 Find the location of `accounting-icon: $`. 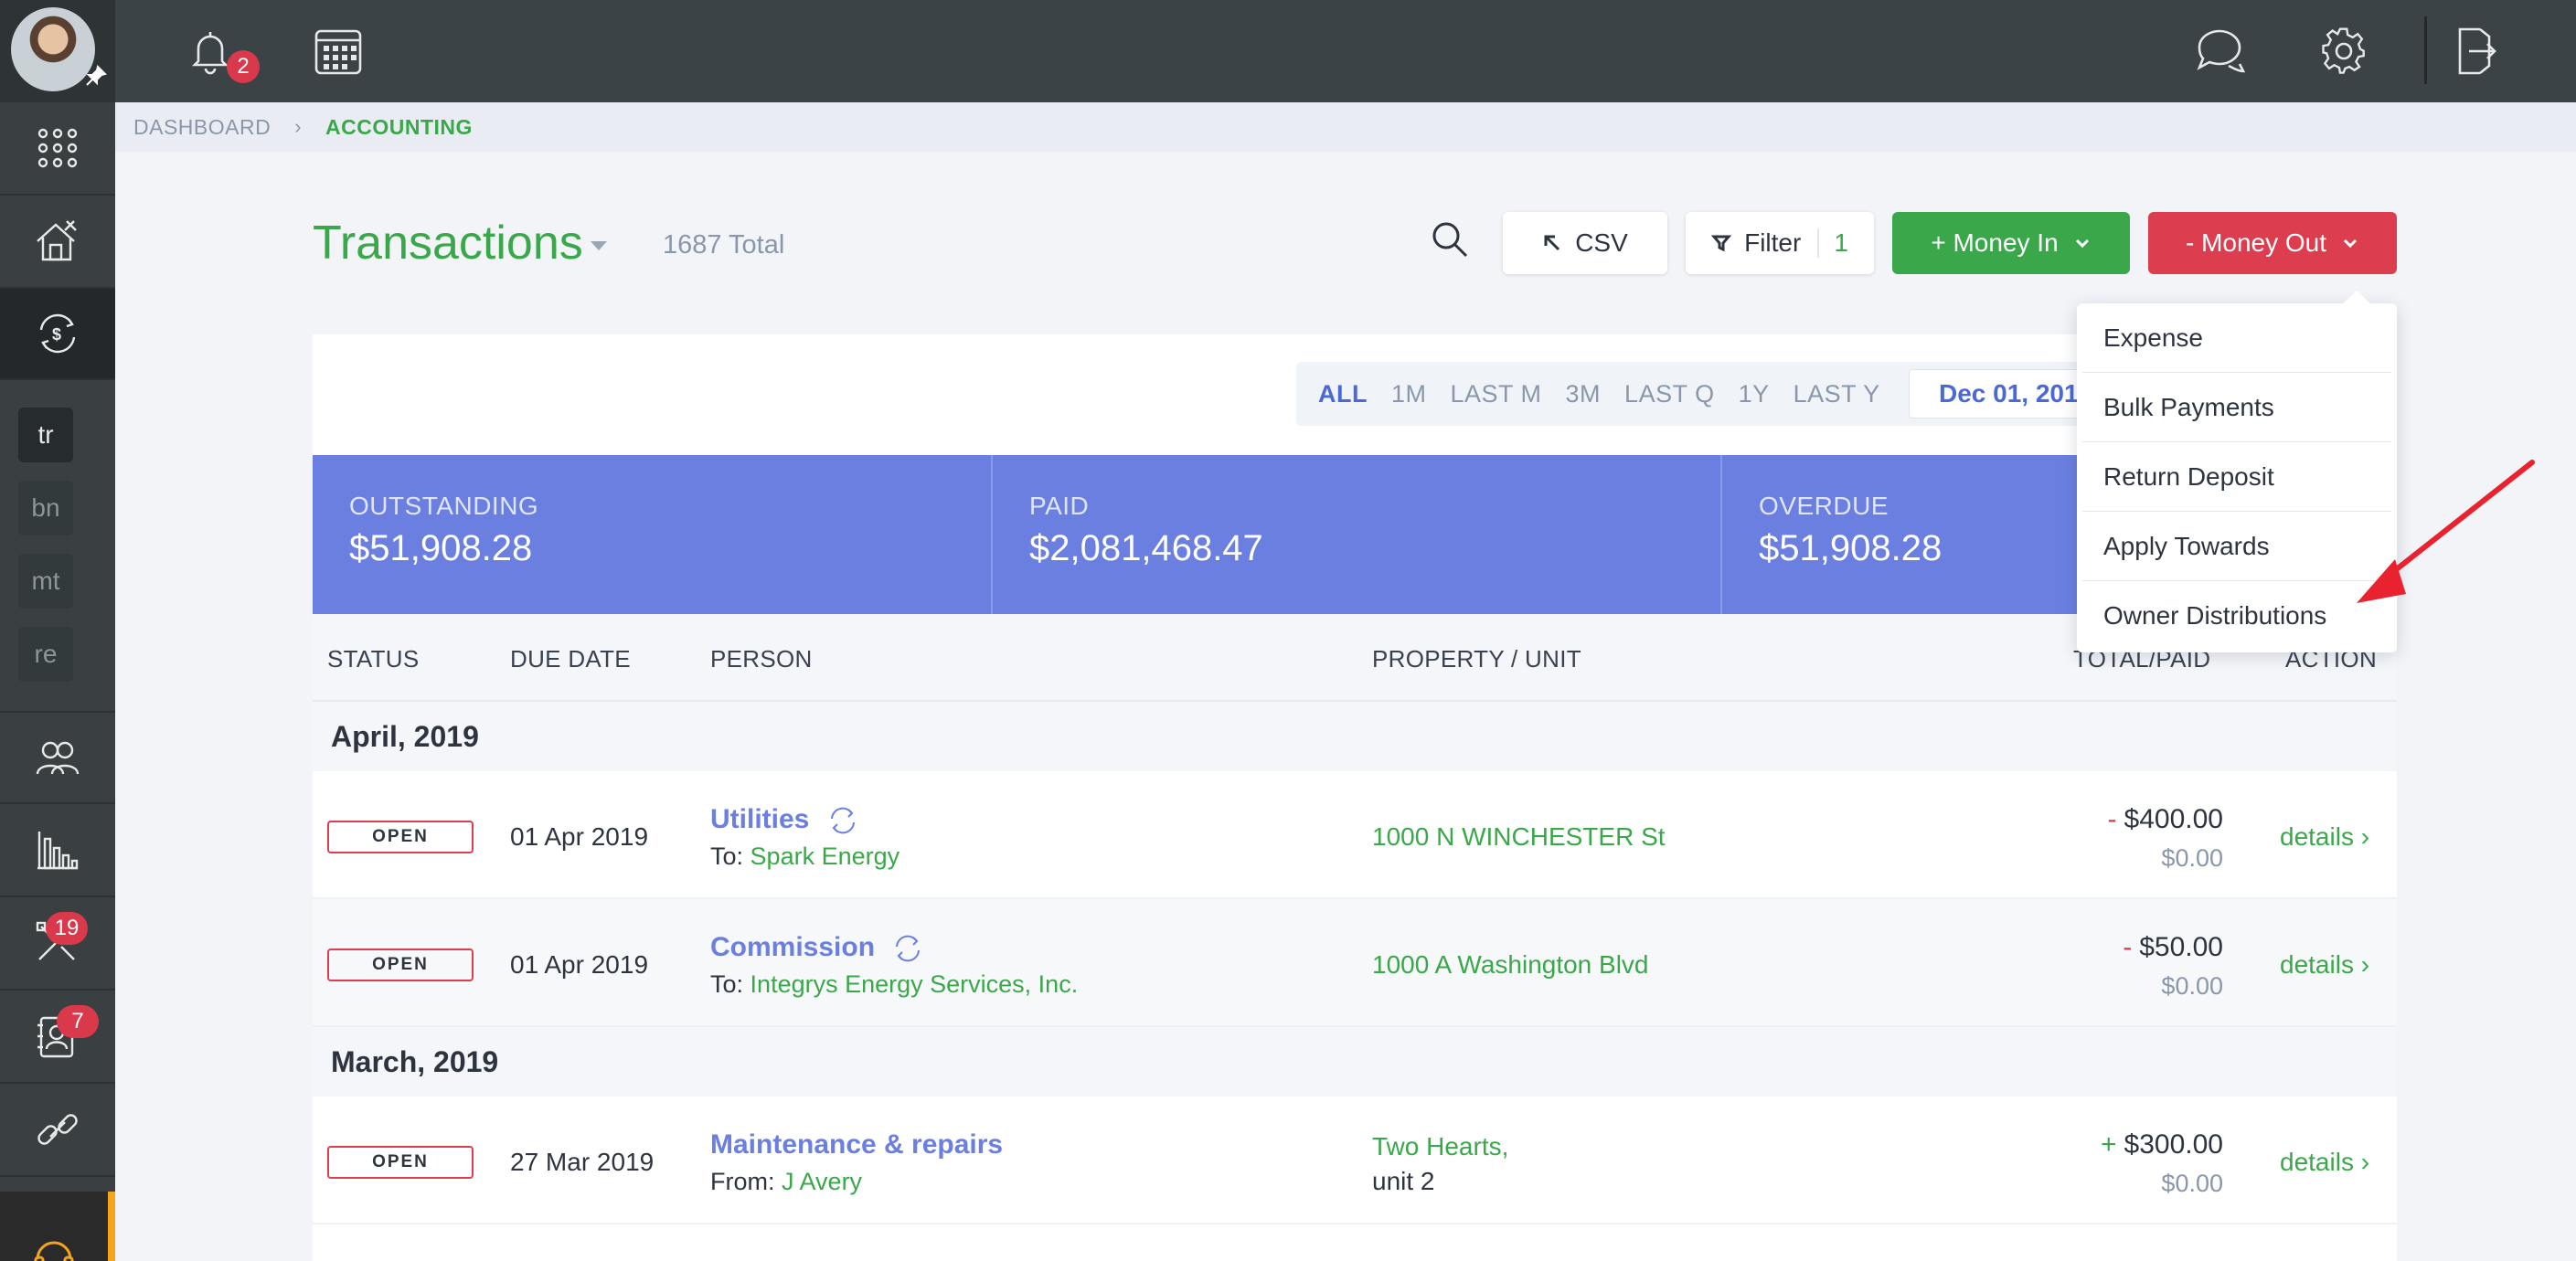

accounting-icon: $ is located at coordinates (57, 334).